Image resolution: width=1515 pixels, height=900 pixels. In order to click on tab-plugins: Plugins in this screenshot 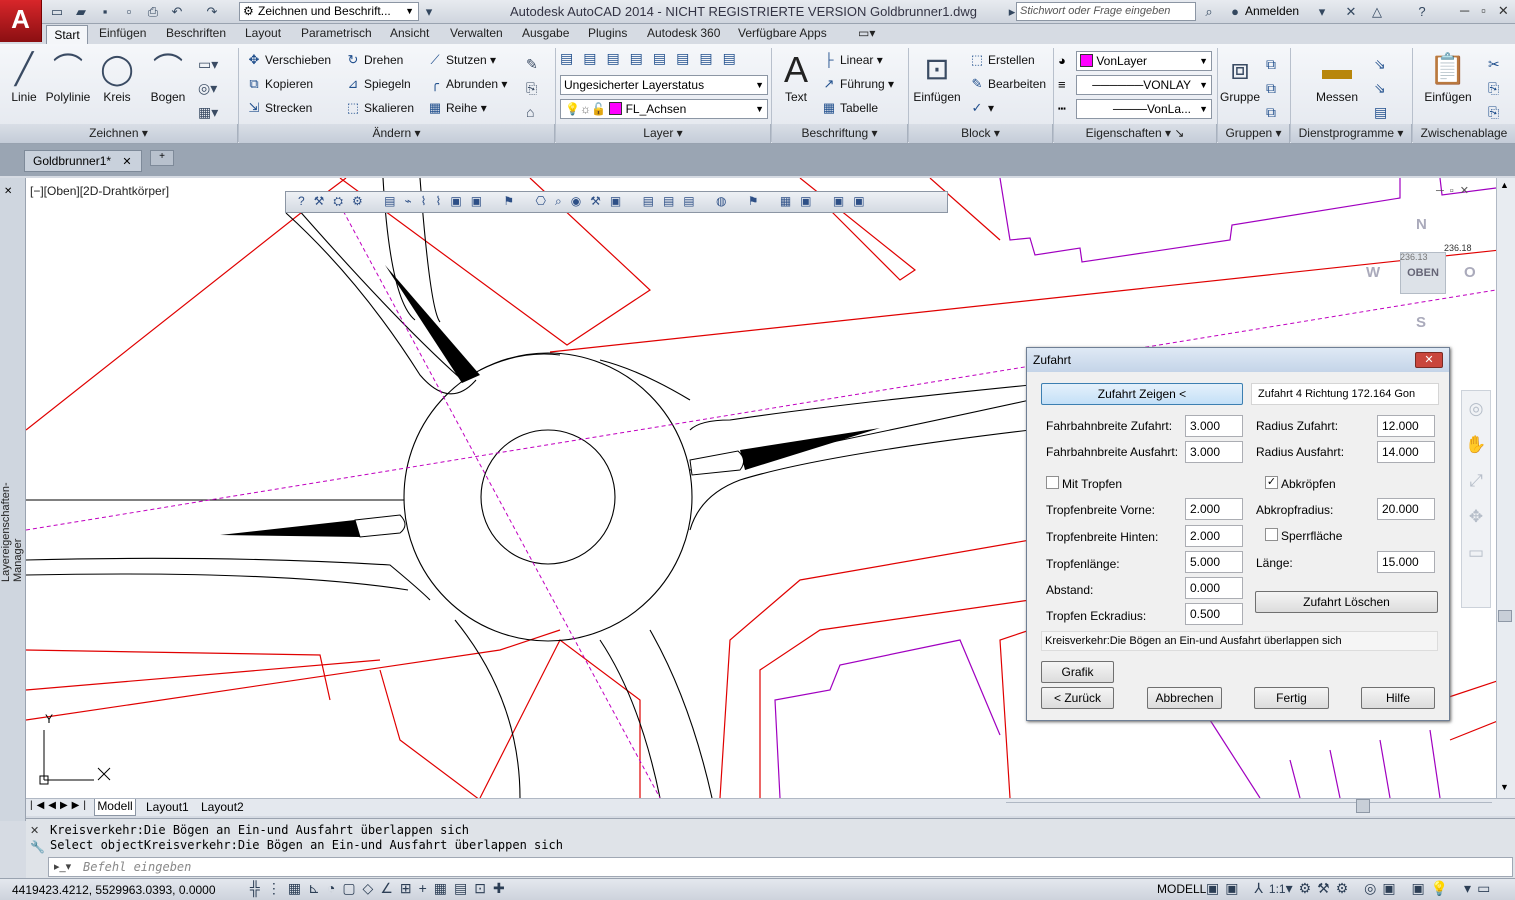, I will do `click(607, 33)`.